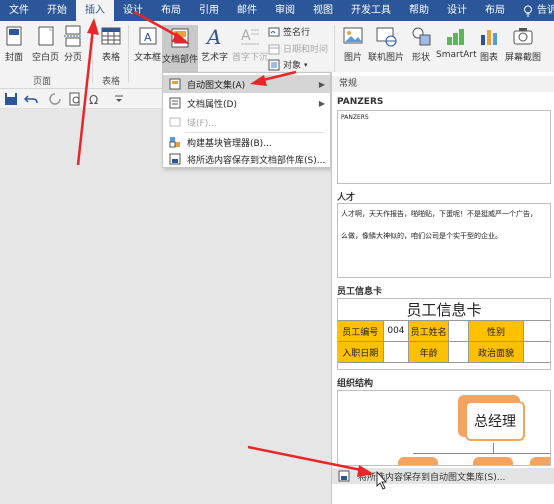 The width and height of the screenshot is (554, 504). Describe the element at coordinates (353, 44) in the screenshot. I see `pictures-button: 图片` at that location.